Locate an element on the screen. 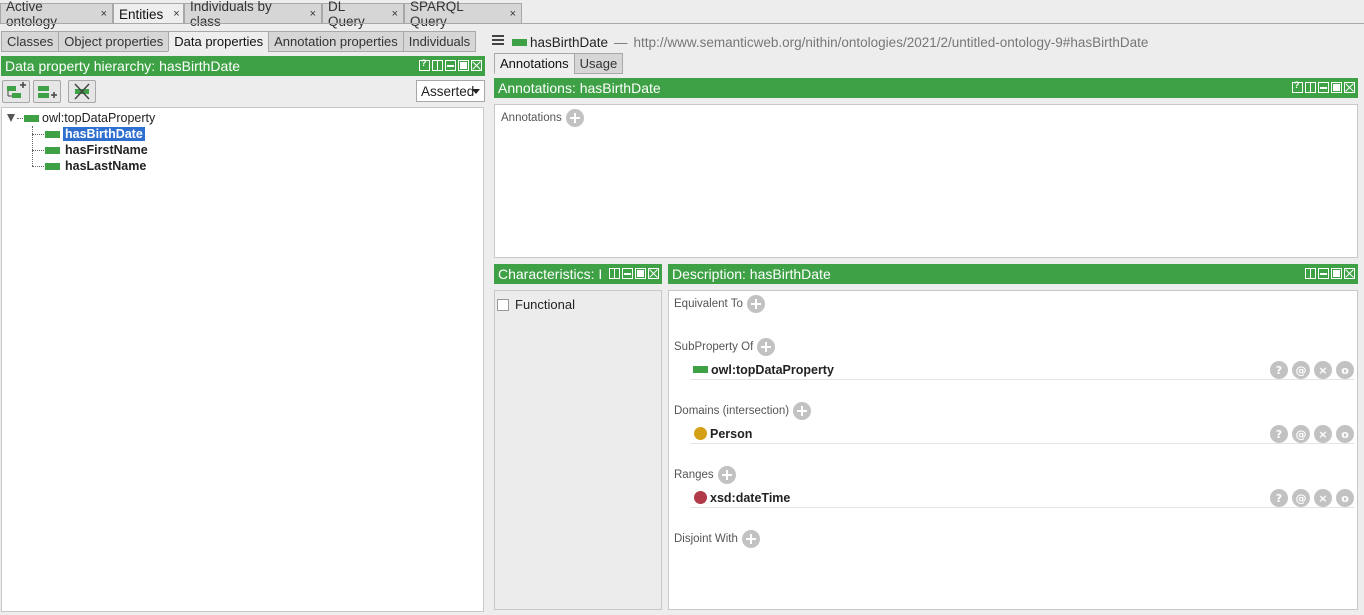 The height and width of the screenshot is (615, 1364). tree-node-hasbirthdate: hasBirthDate is located at coordinates (95, 134).